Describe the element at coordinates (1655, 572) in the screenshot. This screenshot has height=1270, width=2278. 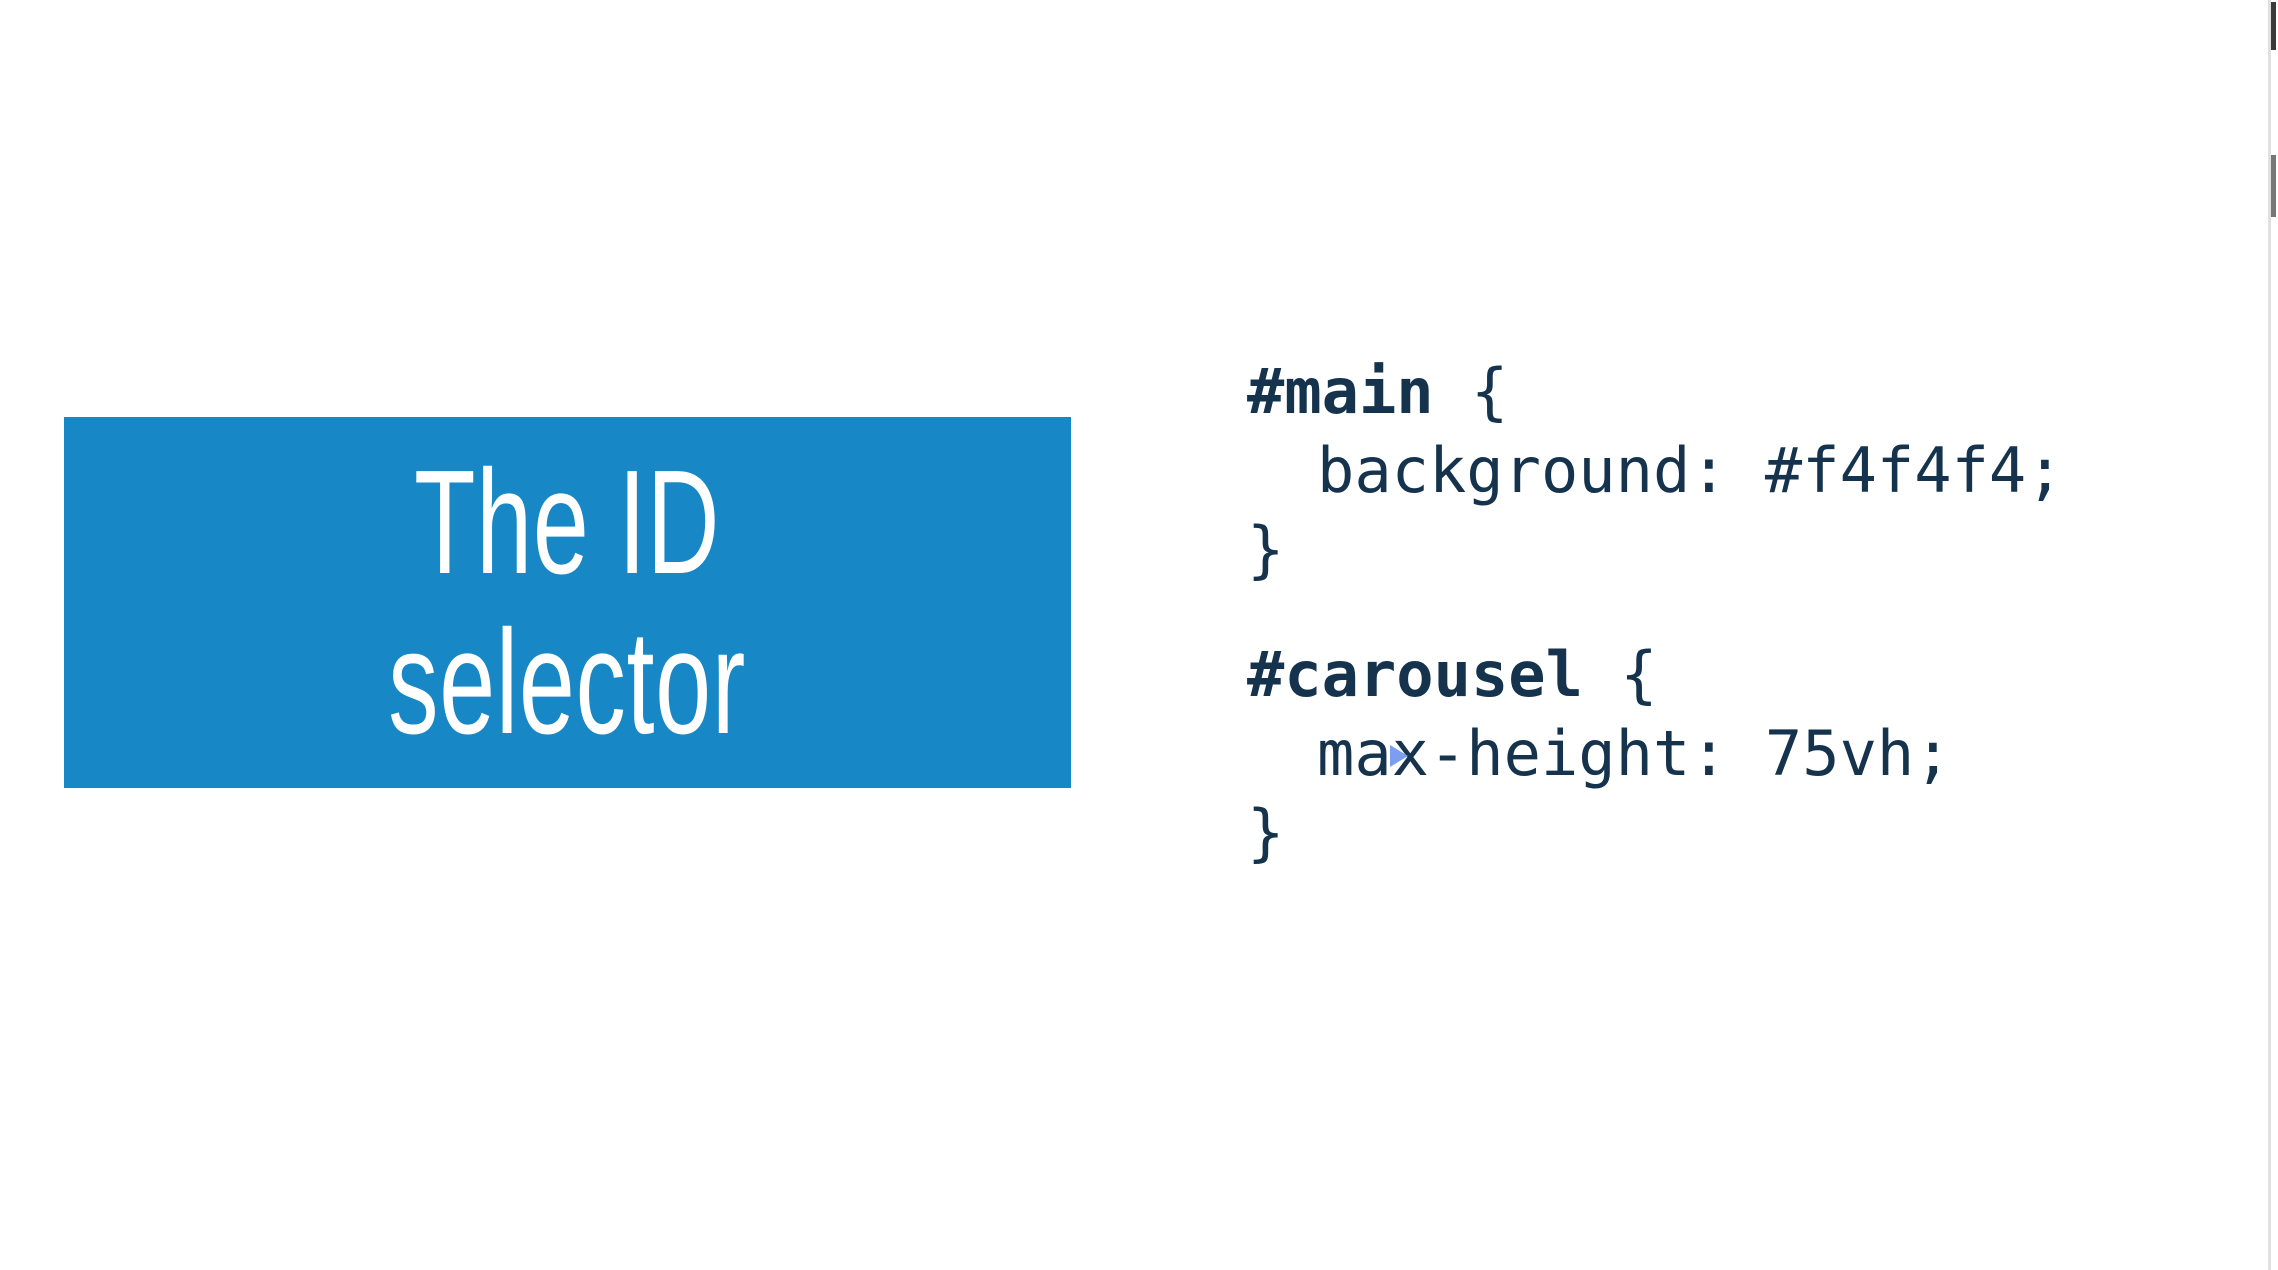
I see `code-gap` at that location.